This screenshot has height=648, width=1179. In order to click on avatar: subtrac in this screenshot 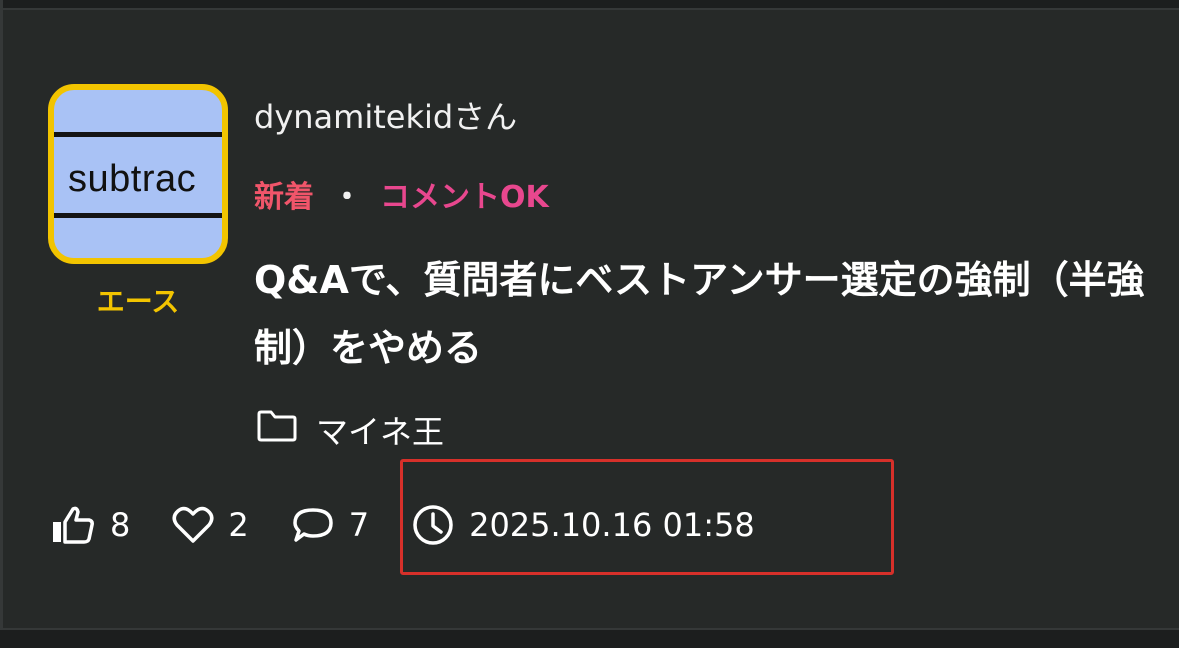, I will do `click(138, 174)`.